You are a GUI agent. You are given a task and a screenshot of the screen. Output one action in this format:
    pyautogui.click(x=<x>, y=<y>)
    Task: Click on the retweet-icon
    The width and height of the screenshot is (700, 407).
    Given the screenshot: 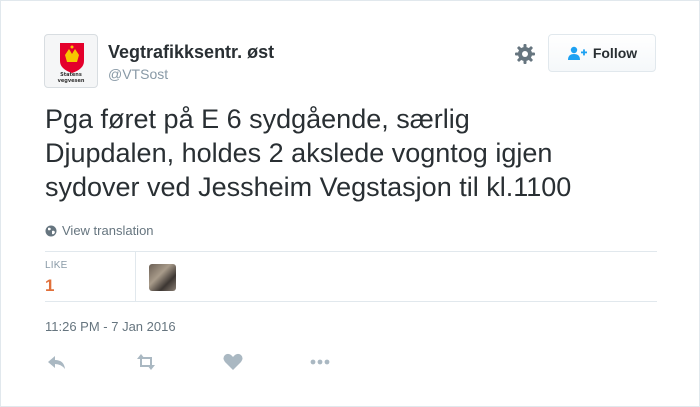 What is the action you would take?
    pyautogui.click(x=145, y=362)
    